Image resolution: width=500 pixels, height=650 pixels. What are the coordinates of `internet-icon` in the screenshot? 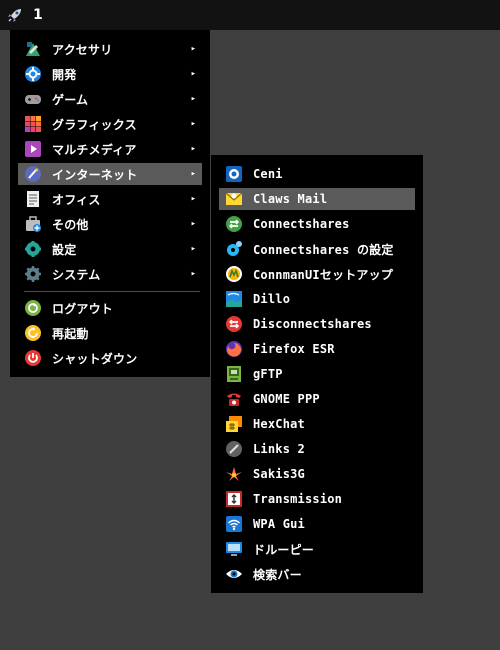 It's located at (33, 174).